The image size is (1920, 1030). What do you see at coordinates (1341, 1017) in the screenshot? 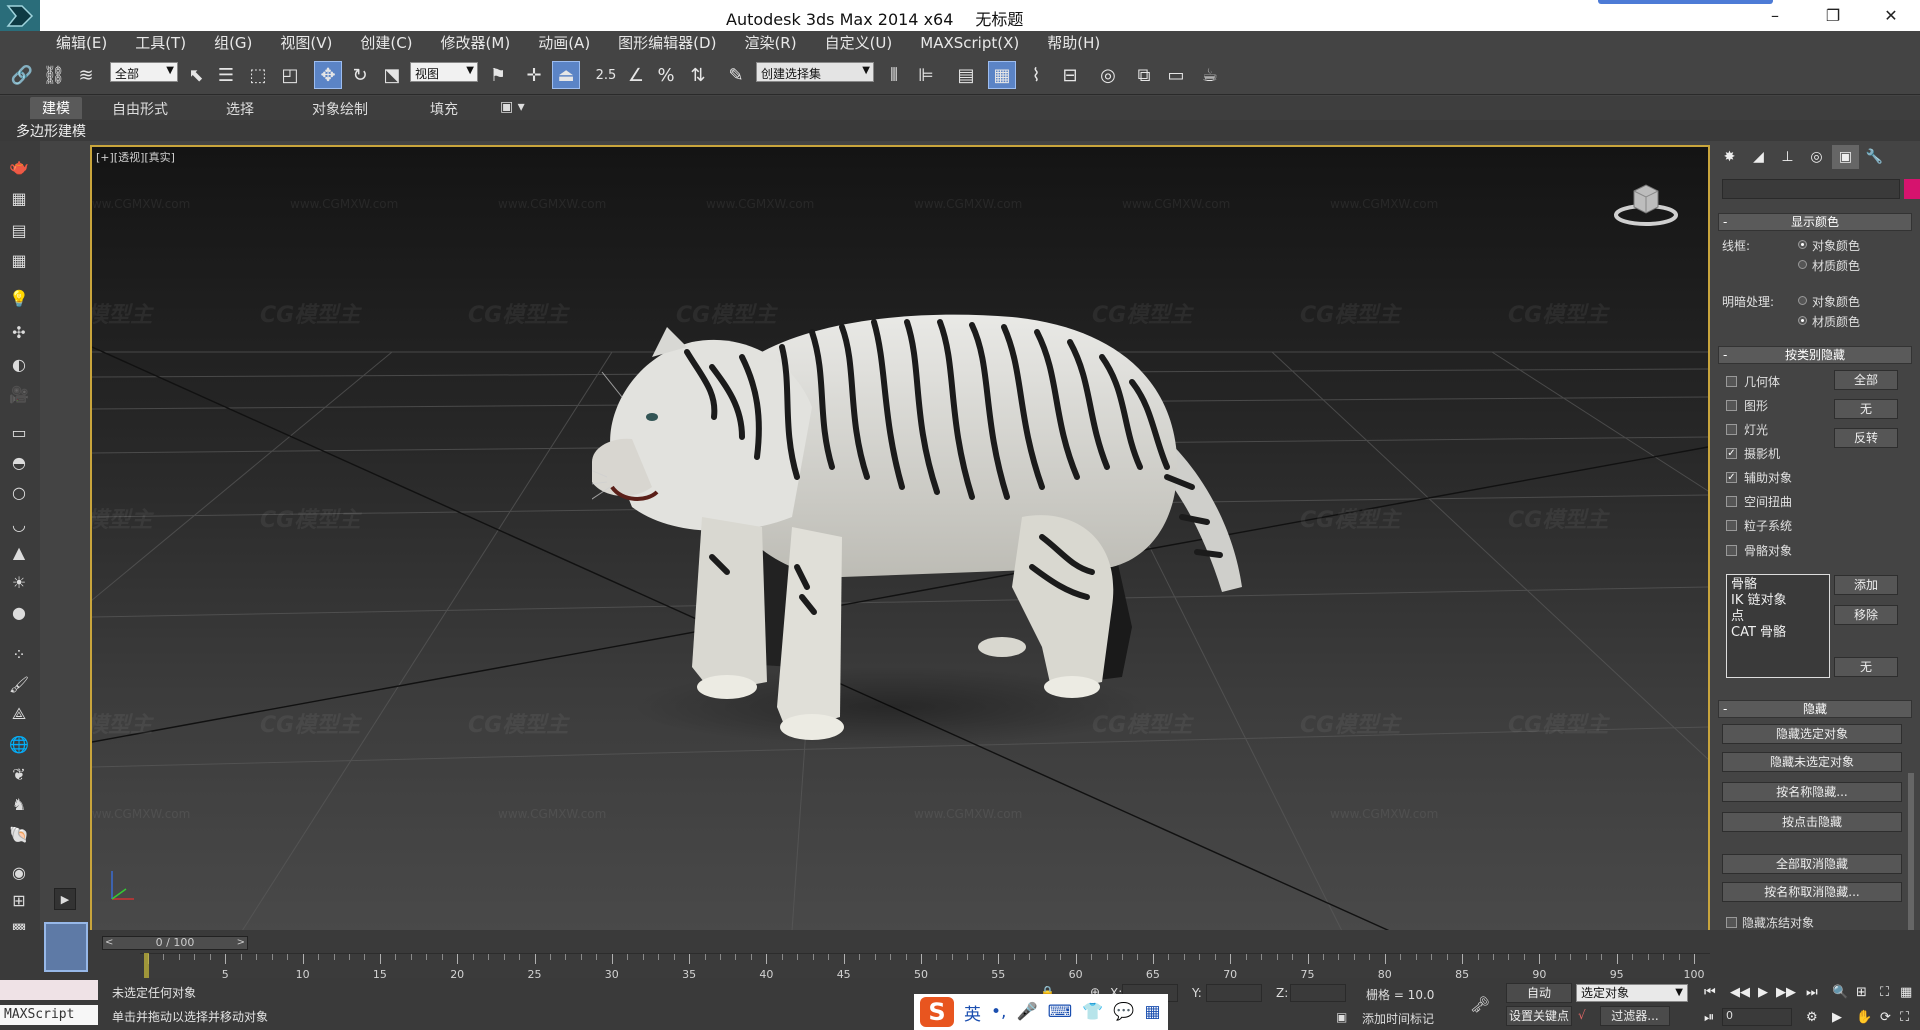
I see `time-tag-icon: ▣` at bounding box center [1341, 1017].